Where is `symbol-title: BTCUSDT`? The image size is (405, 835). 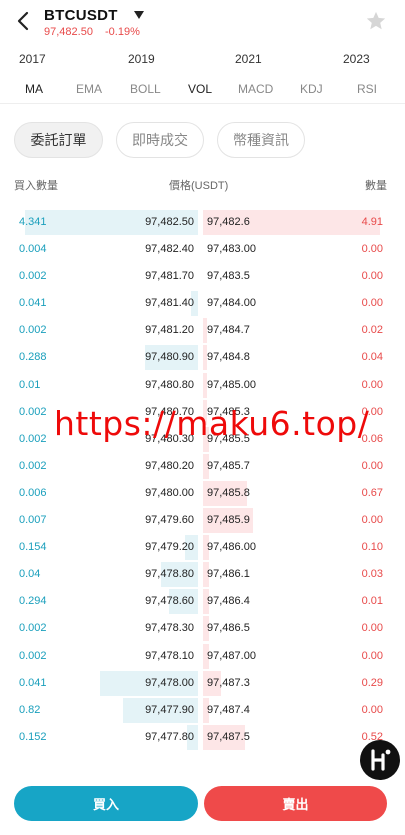 symbol-title: BTCUSDT is located at coordinates (81, 15).